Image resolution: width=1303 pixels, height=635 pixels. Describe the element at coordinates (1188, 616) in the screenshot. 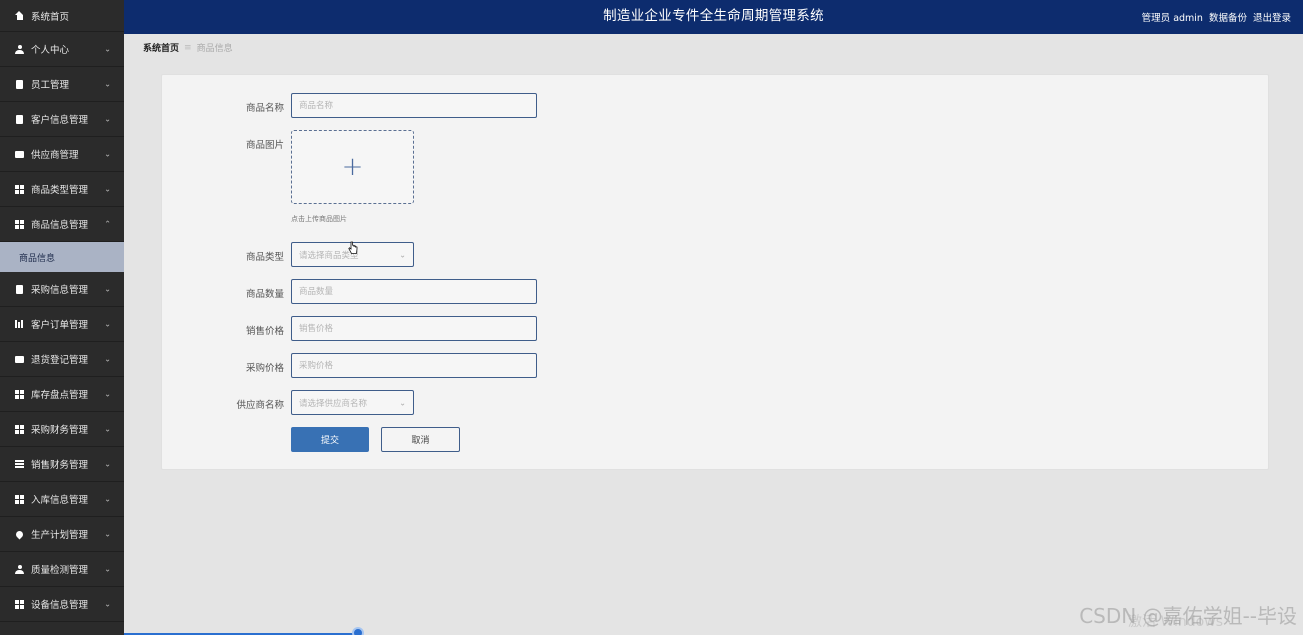

I see `watermark: CSDN @嘉佑学姐--毕设` at that location.